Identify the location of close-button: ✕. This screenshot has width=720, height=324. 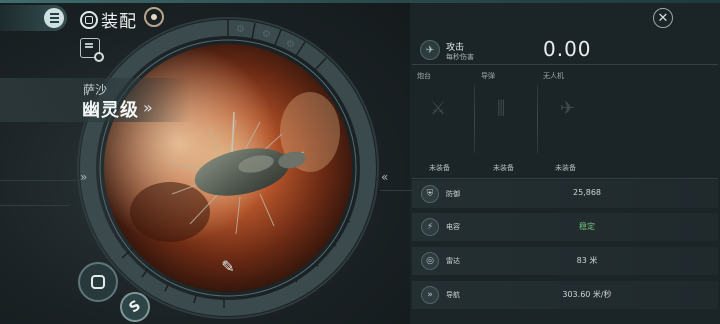
(663, 18).